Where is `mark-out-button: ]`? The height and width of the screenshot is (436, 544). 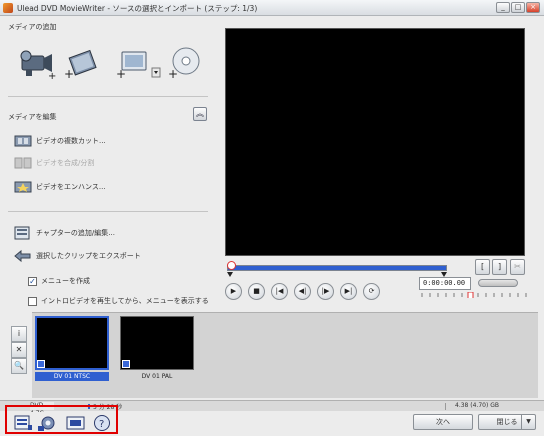
mark-out-button: ] is located at coordinates (499, 267).